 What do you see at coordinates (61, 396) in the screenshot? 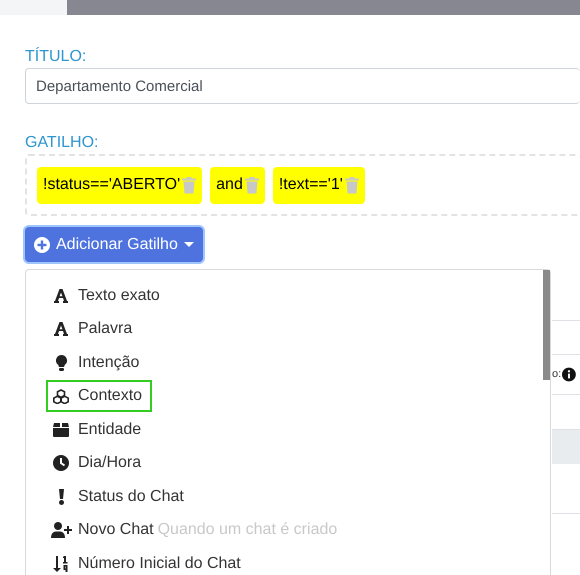
I see `cubes-icon` at bounding box center [61, 396].